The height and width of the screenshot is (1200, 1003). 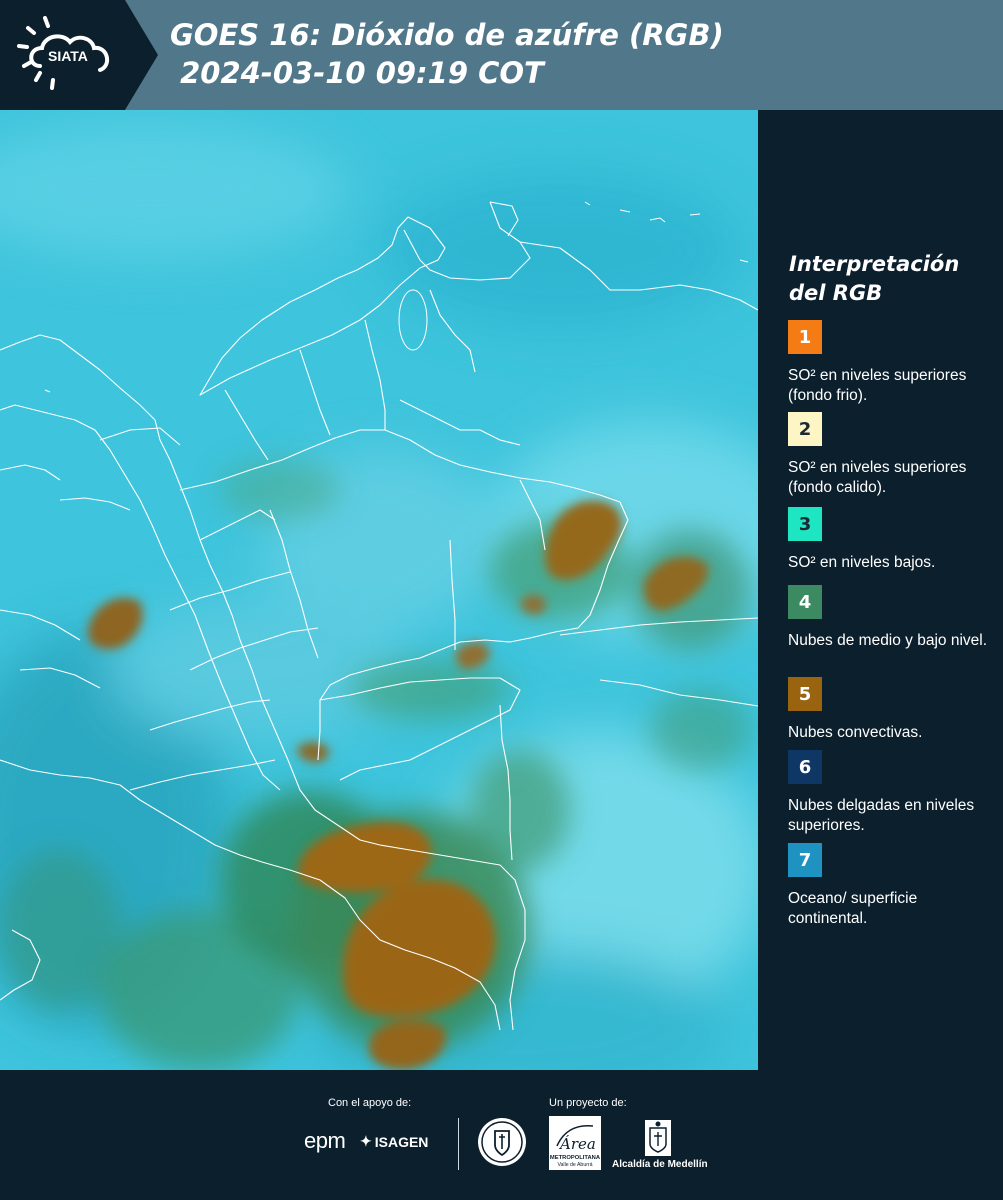 What do you see at coordinates (893, 363) in the screenshot?
I see `legend-item-1: 1 SO² en niveles superiores (fondo frio).` at bounding box center [893, 363].